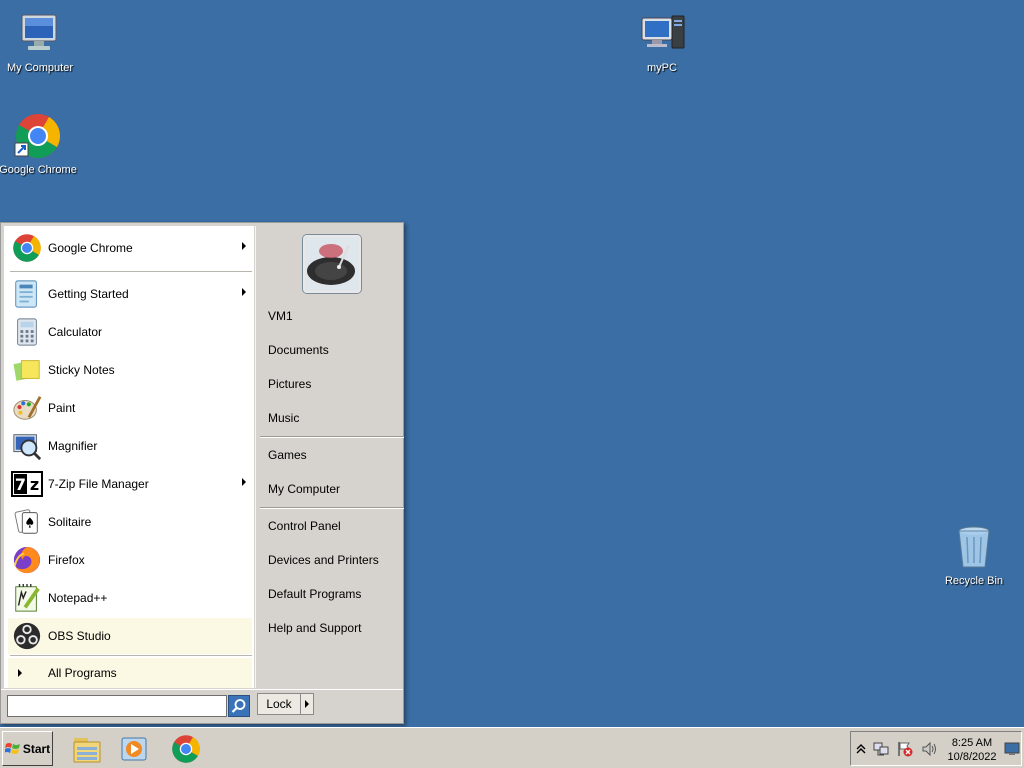  Describe the element at coordinates (27, 484) in the screenshot. I see `7zip-icon: 7z` at that location.